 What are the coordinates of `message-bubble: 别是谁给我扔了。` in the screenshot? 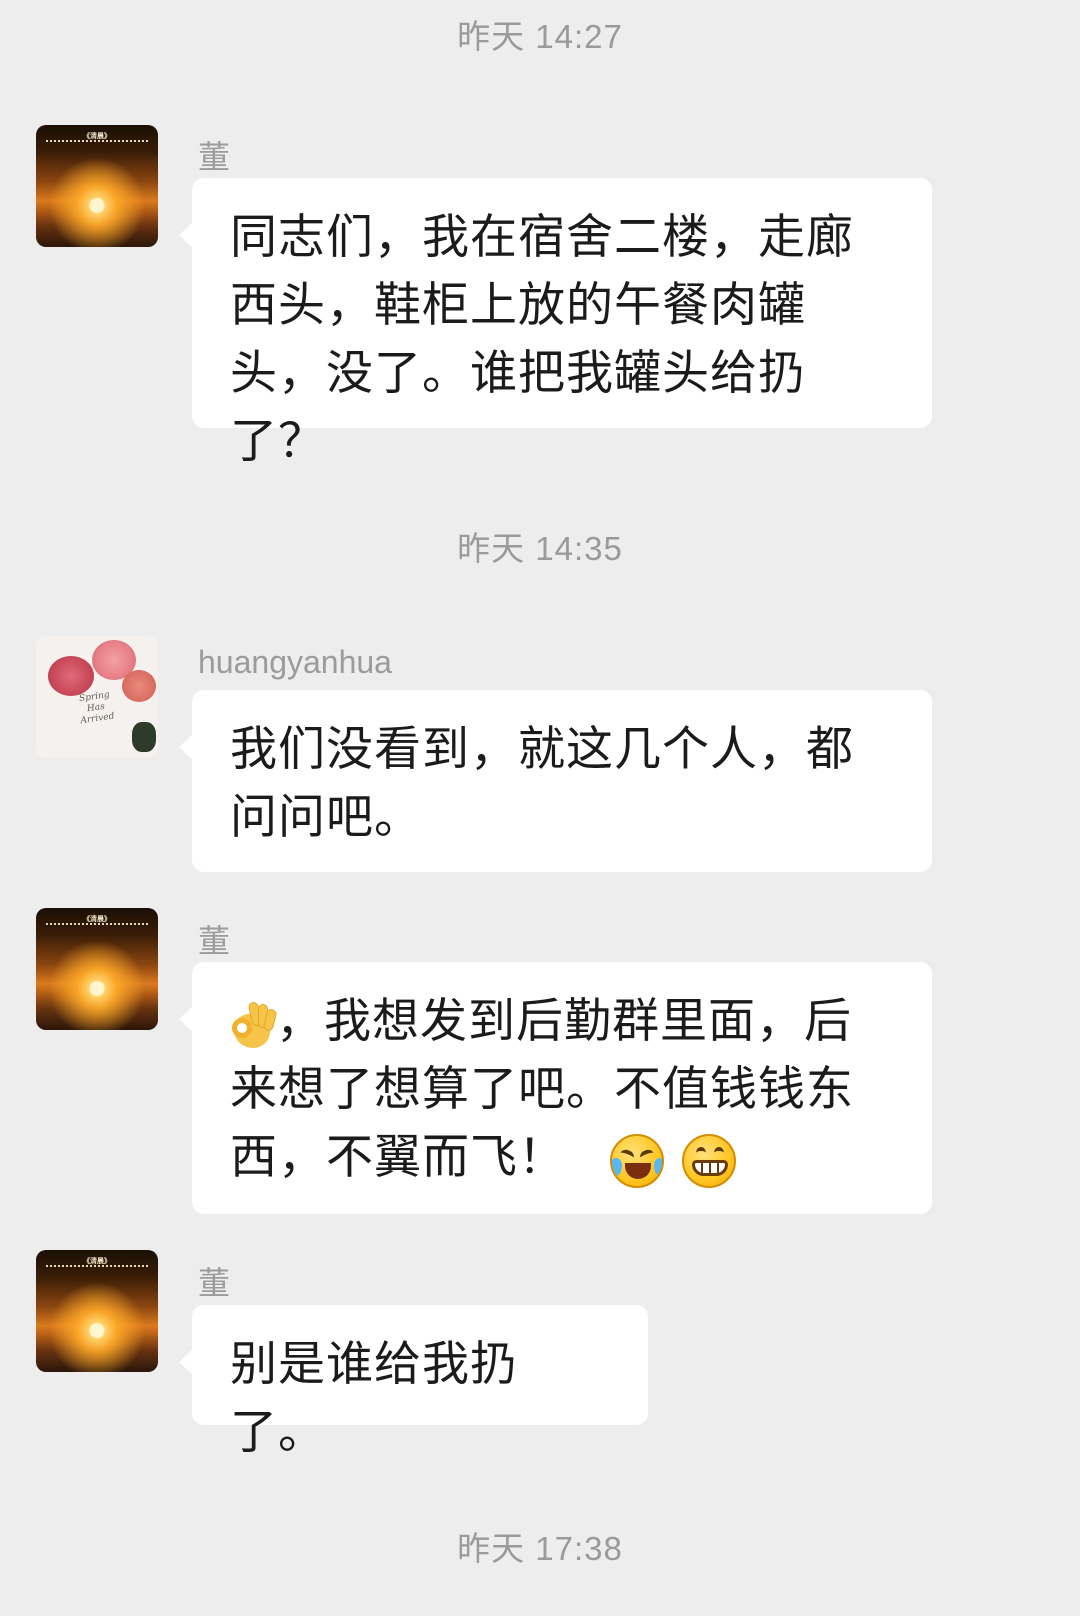 It's located at (413, 1381).